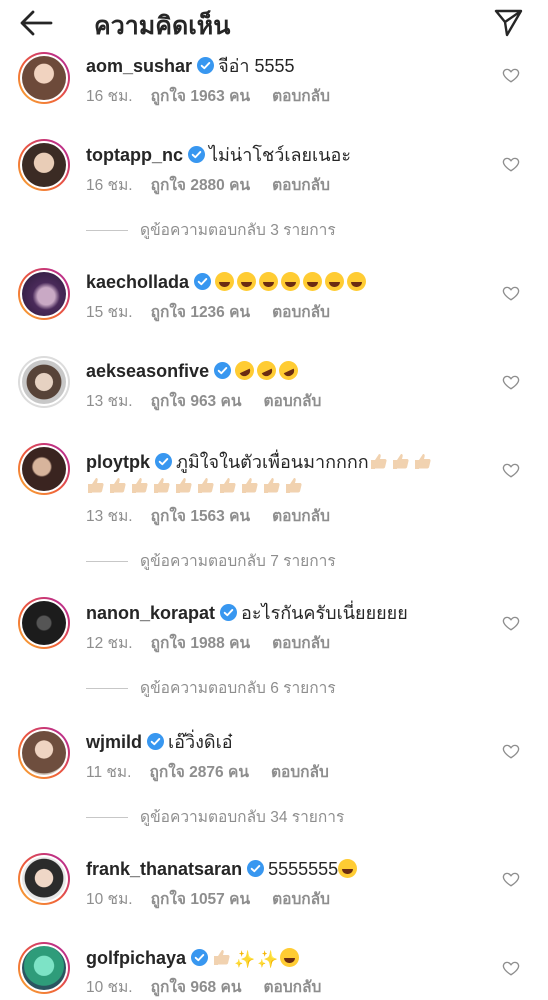 The height and width of the screenshot is (1000, 548). What do you see at coordinates (242, 817) in the screenshot?
I see `view-replies-label: ดูข้อความตอบกลับ 34 รายการ` at bounding box center [242, 817].